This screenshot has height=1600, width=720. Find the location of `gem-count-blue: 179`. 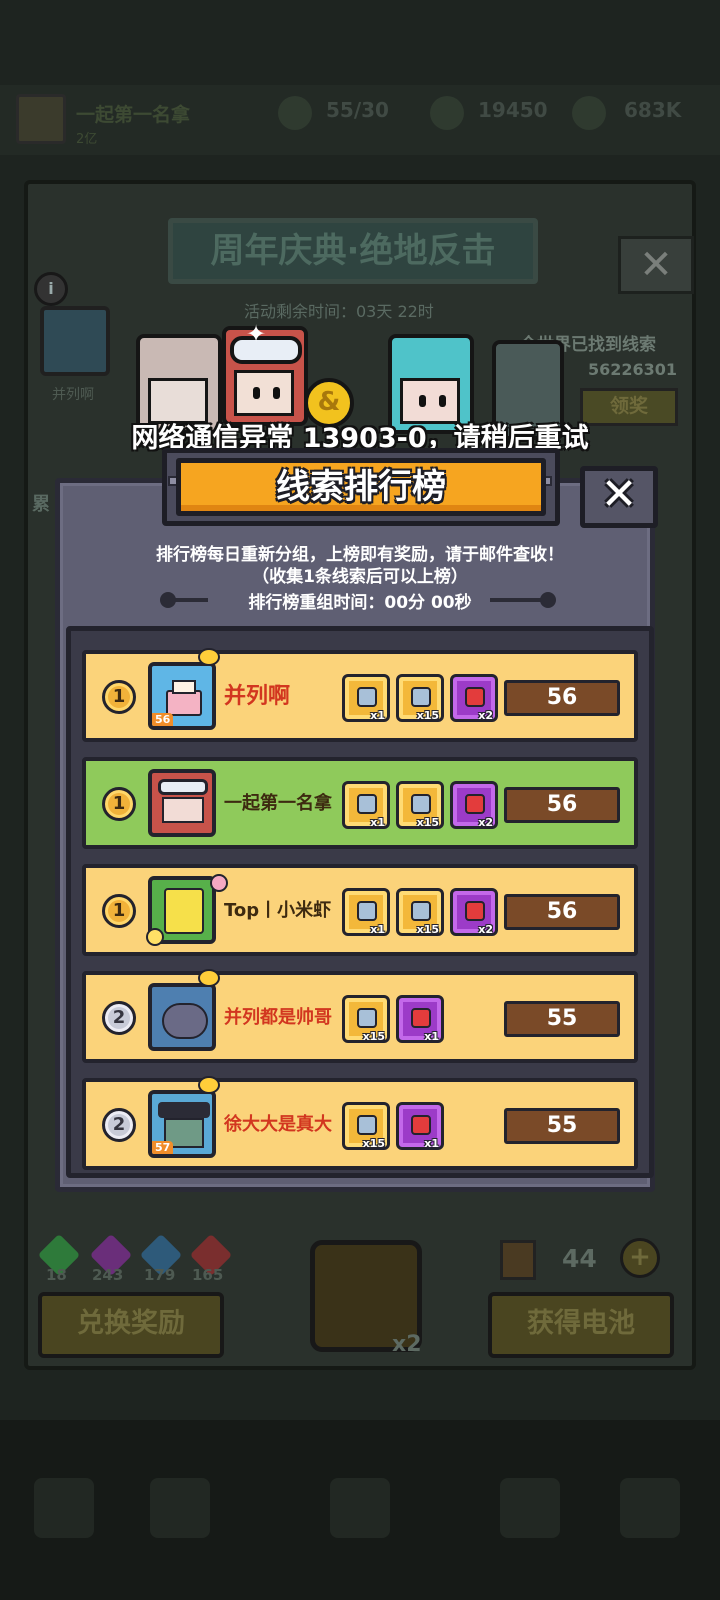

gem-count-blue: 179 is located at coordinates (160, 1275).